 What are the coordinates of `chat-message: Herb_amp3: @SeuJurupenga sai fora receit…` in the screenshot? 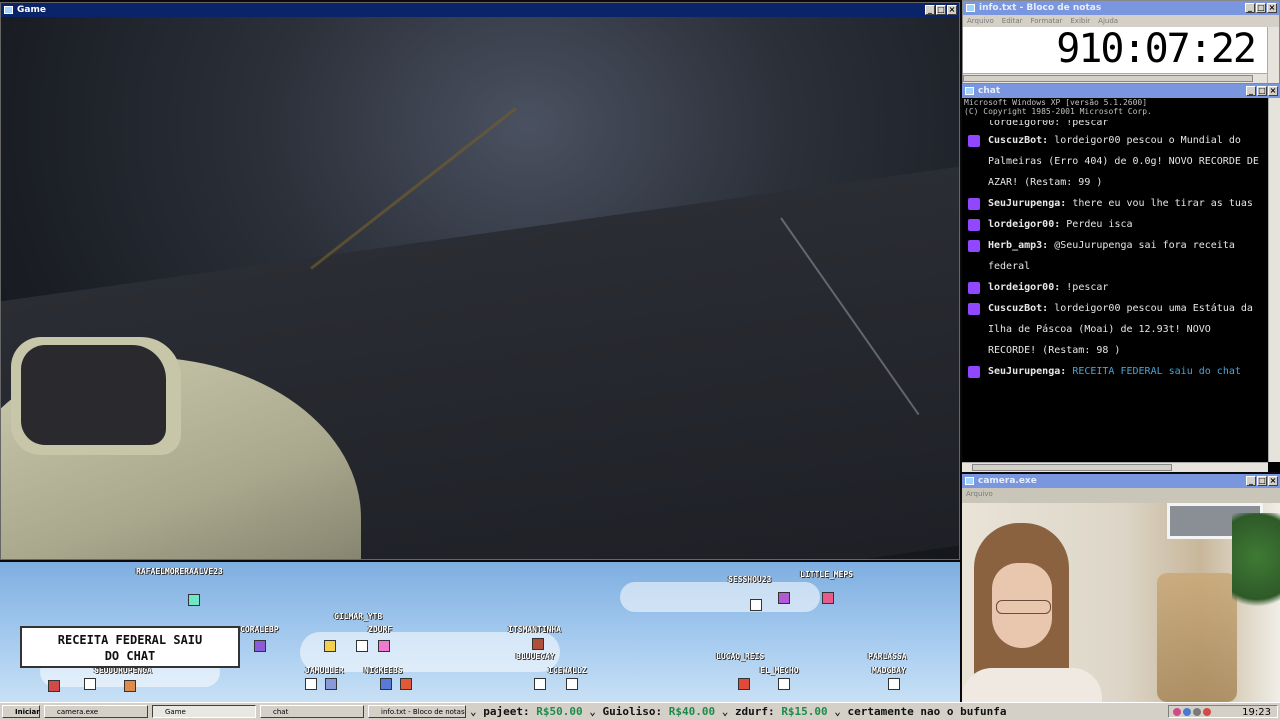 It's located at (1114, 256).